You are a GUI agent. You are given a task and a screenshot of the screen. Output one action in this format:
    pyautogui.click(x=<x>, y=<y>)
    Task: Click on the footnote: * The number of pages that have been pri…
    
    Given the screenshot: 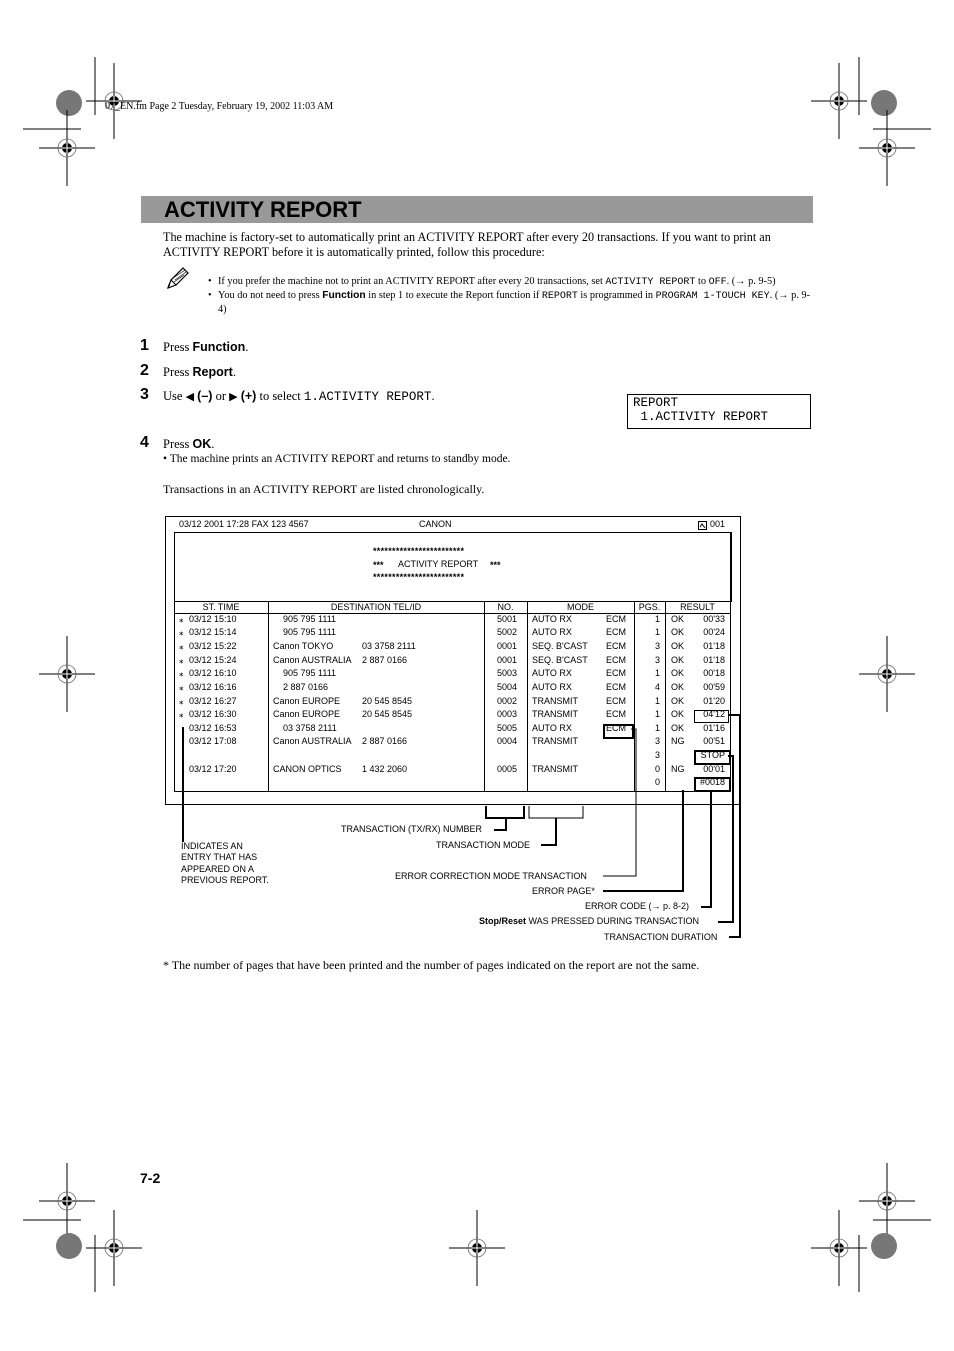 What is the action you would take?
    pyautogui.click(x=431, y=965)
    